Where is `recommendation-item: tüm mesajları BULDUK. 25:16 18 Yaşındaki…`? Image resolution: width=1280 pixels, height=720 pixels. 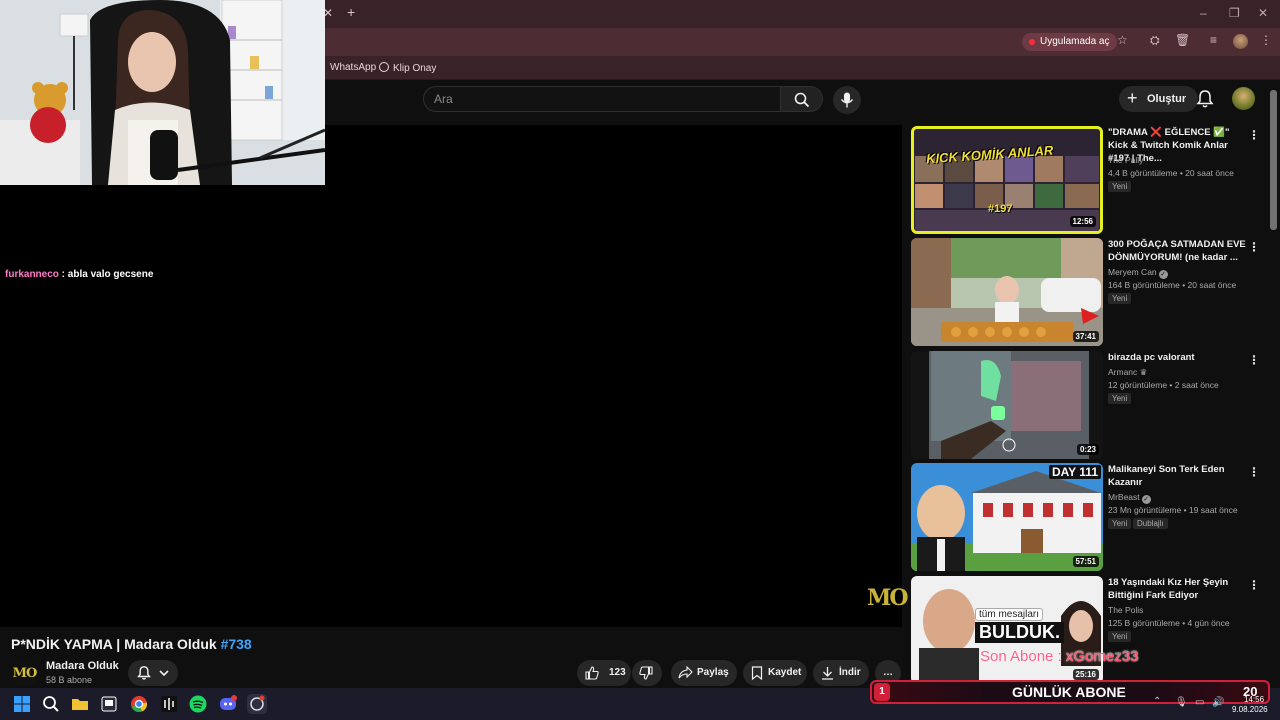
recommendation-item: tüm mesajları BULDUK. 25:16 18 Yaşındaki… is located at coordinates (1088, 630).